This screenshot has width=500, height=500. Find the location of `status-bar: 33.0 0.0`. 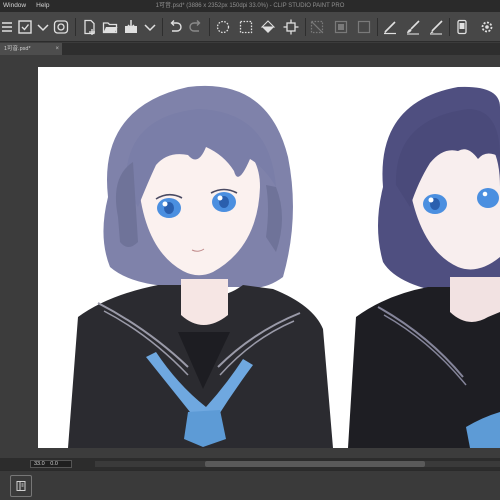

status-bar: 33.0 0.0 is located at coordinates (250, 464).